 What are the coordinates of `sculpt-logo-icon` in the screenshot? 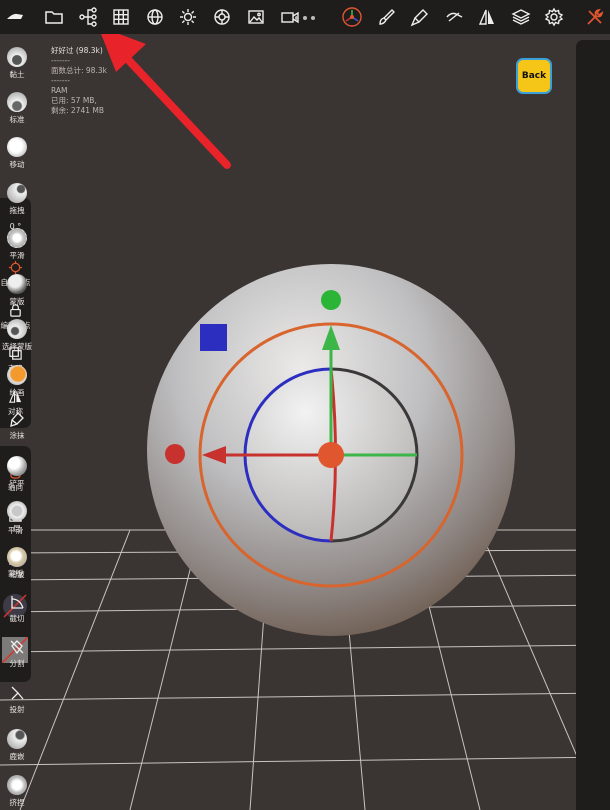 It's located at (15, 17).